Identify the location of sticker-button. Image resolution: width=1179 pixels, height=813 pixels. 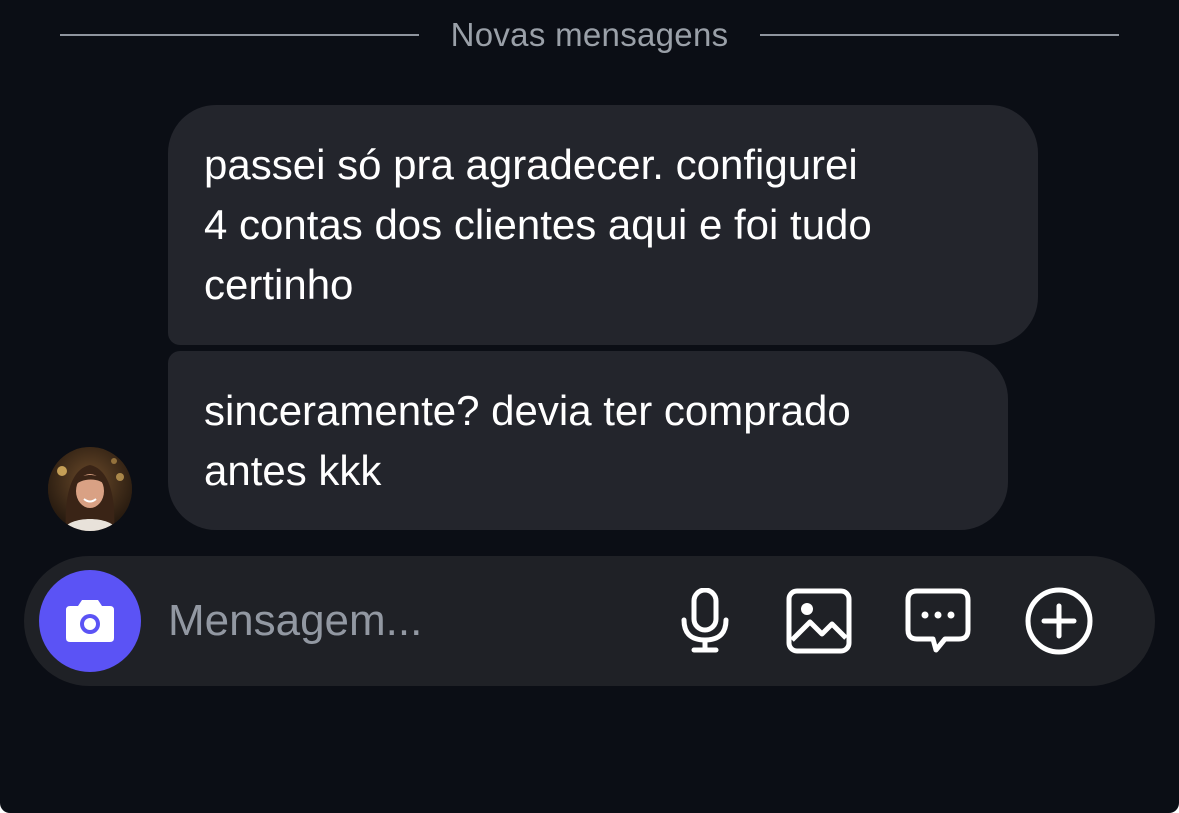
(938, 621).